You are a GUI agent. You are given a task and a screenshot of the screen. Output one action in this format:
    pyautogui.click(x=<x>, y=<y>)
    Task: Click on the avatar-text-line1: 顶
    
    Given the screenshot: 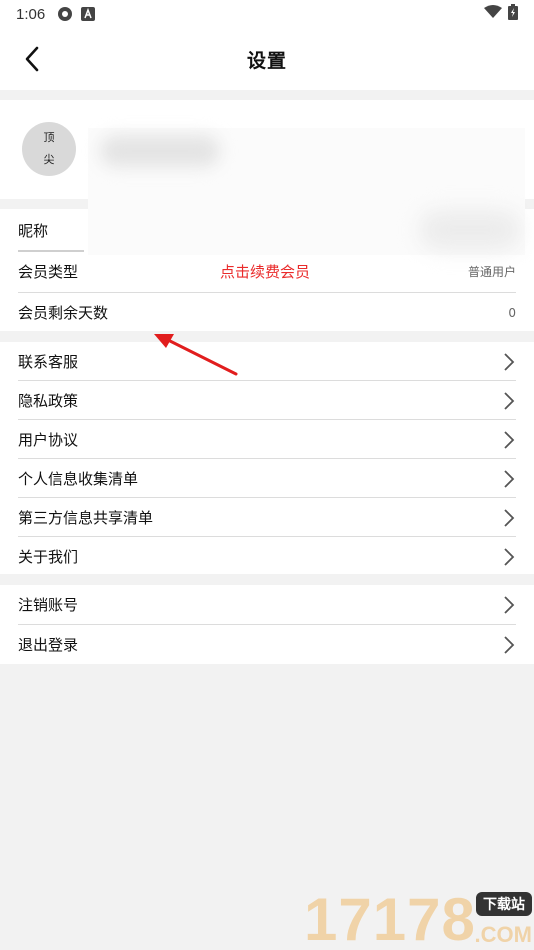 What is the action you would take?
    pyautogui.click(x=49, y=137)
    